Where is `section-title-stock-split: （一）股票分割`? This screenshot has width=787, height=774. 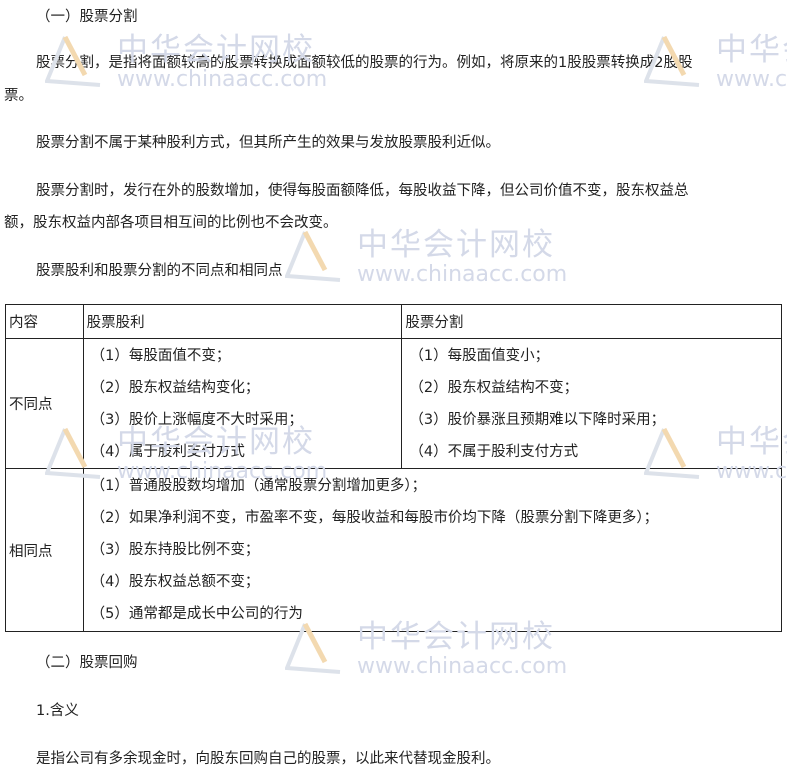 section-title-stock-split: （一）股票分割 is located at coordinates (87, 17).